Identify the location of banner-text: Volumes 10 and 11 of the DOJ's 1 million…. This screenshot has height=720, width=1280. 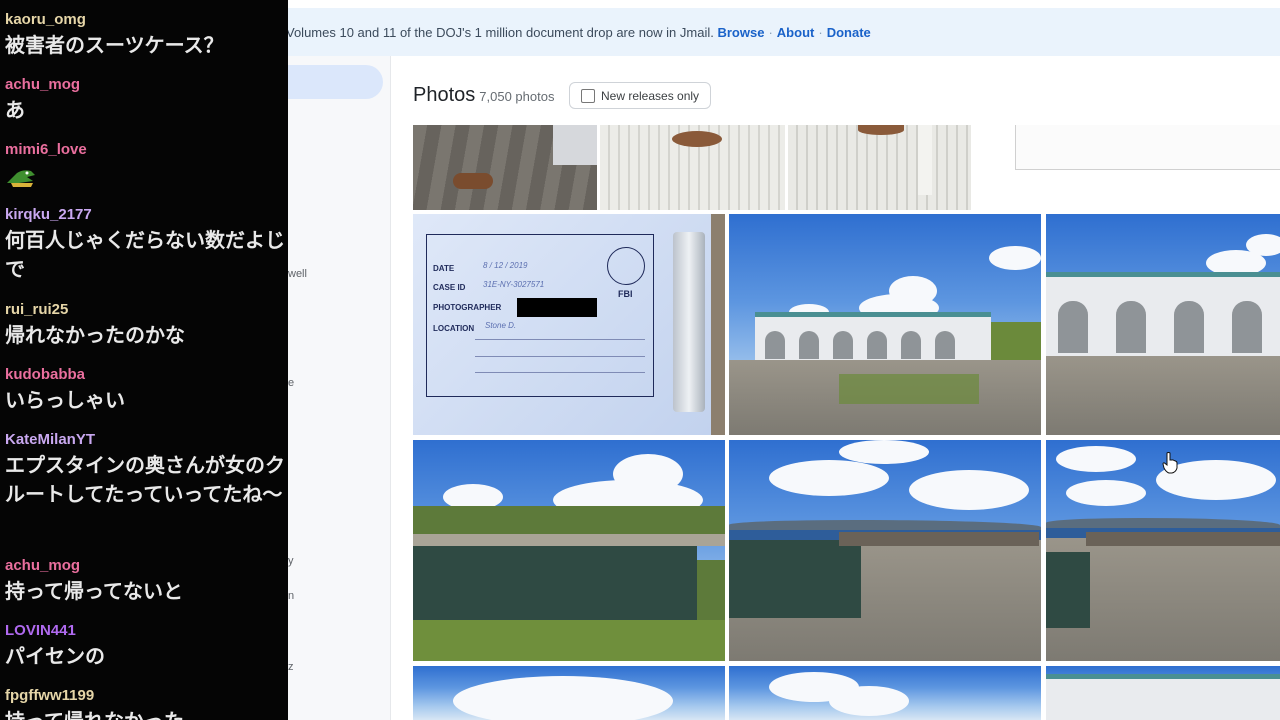
(500, 32).